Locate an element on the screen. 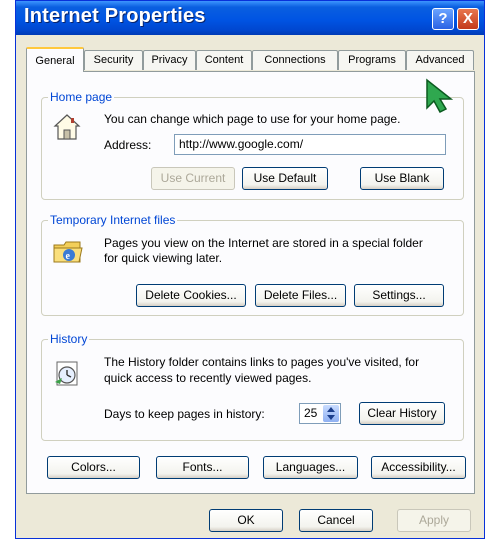 The image size is (488, 539). ok-button: OK is located at coordinates (246, 520).